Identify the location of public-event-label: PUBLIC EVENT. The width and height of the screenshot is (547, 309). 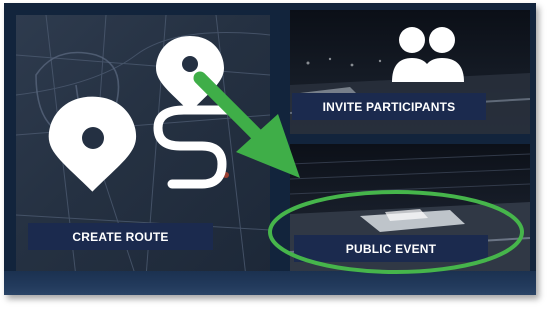
(391, 248).